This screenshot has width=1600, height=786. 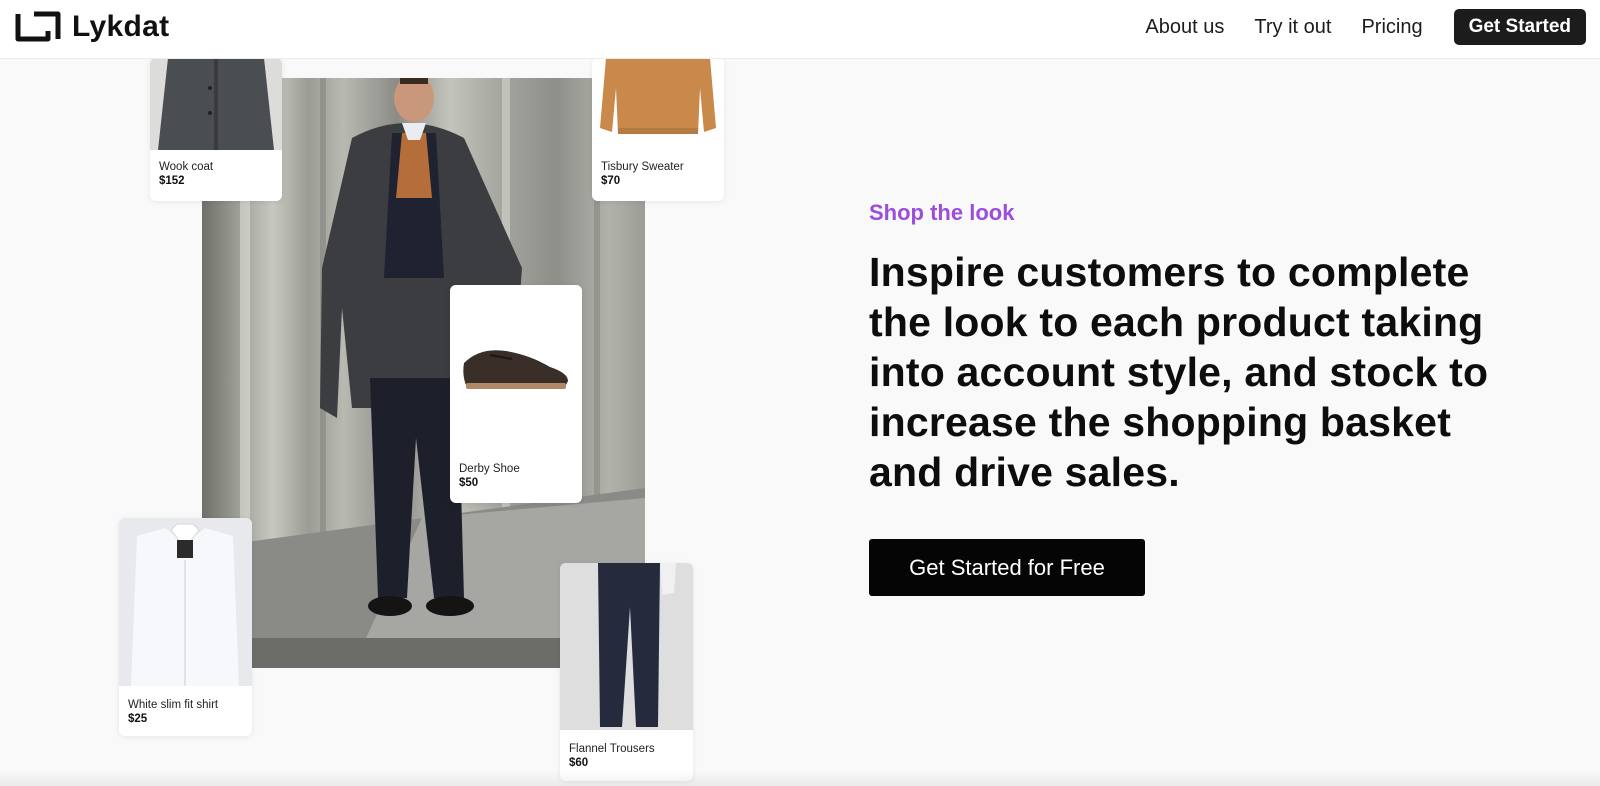 What do you see at coordinates (138, 719) in the screenshot?
I see `product-price: $25` at bounding box center [138, 719].